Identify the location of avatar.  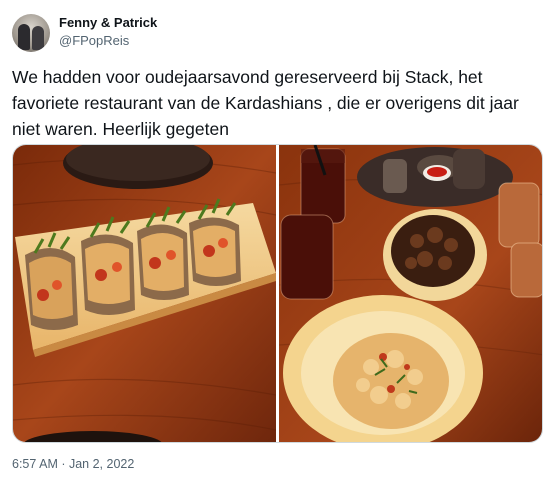
(31, 33).